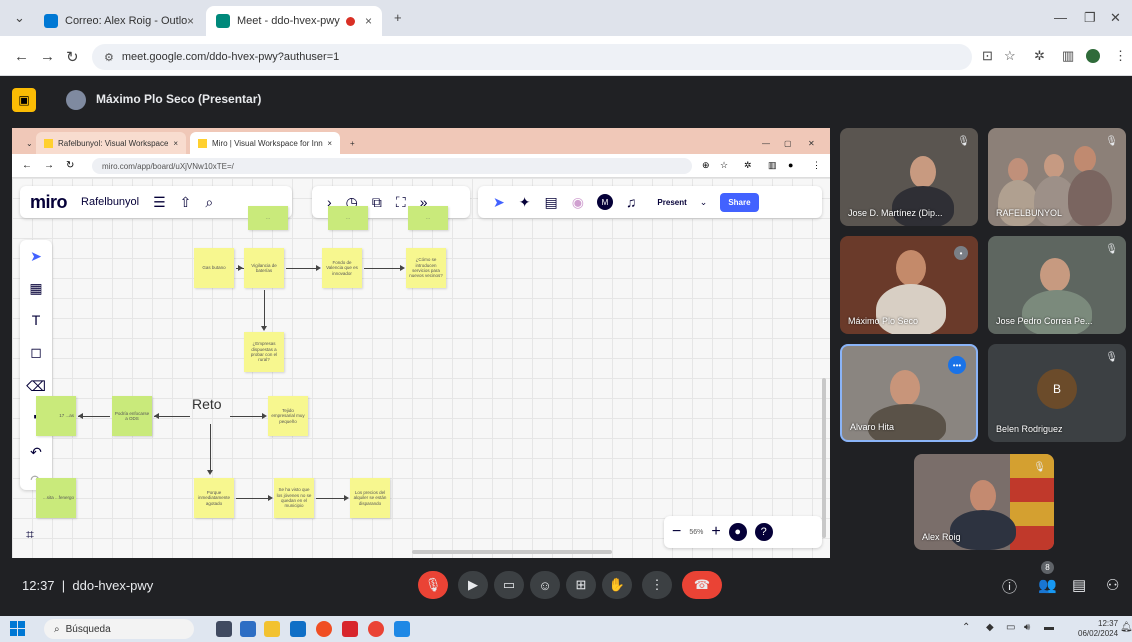 This screenshot has height=642, width=1132. I want to click on participant-tile: B 🎙︎ Belen Rodriguez, so click(1057, 393).